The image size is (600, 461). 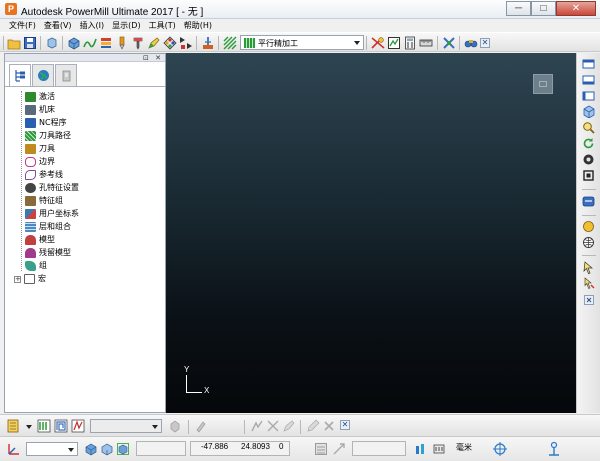 I want to click on tree-item-label: 机床, so click(x=47, y=109).